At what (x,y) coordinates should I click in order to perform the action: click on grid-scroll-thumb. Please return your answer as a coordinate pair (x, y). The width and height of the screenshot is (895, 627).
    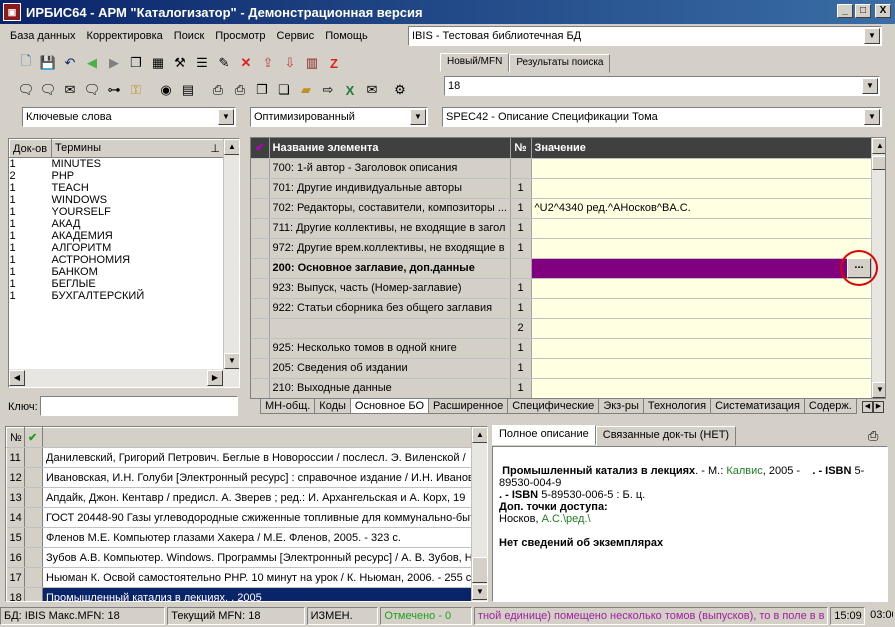
    Looking at the image, I should click on (878, 163).